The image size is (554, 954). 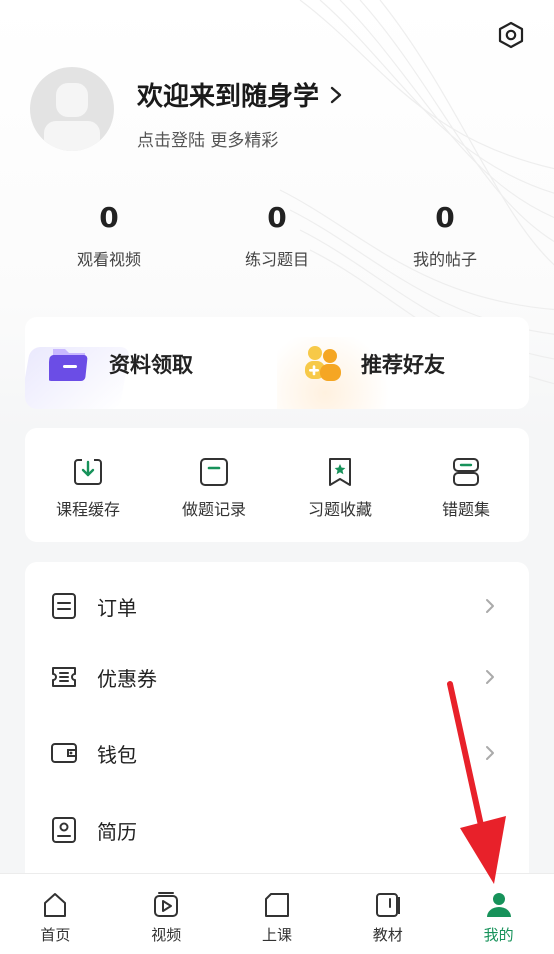 I want to click on avatar, so click(x=72, y=109).